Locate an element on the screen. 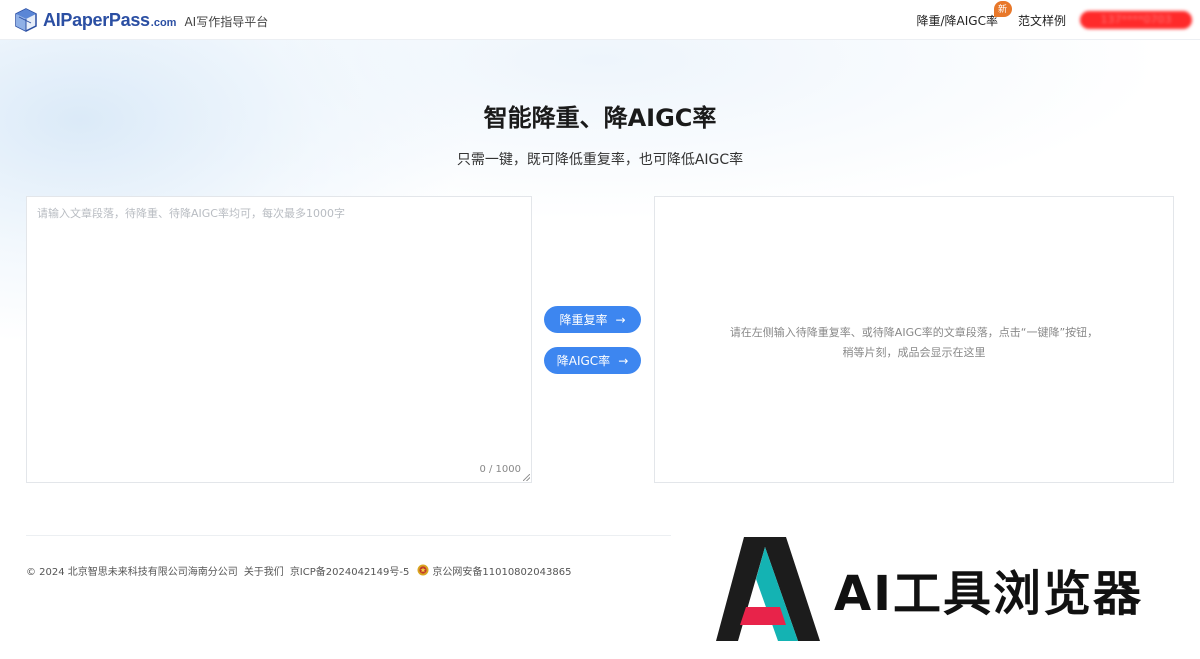  reduce-duplication-button: 降重复率 → is located at coordinates (592, 319).